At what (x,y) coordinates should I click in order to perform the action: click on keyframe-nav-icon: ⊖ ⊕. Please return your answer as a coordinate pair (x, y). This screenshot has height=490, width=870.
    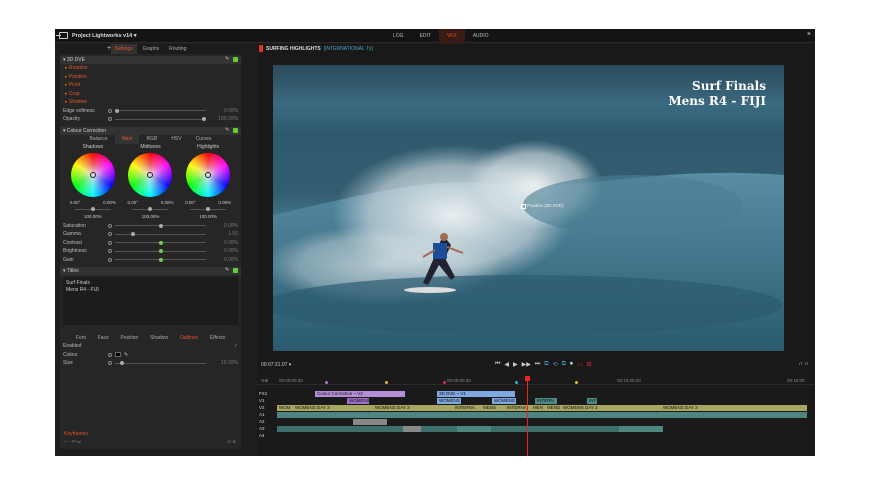
    Looking at the image, I should click on (231, 442).